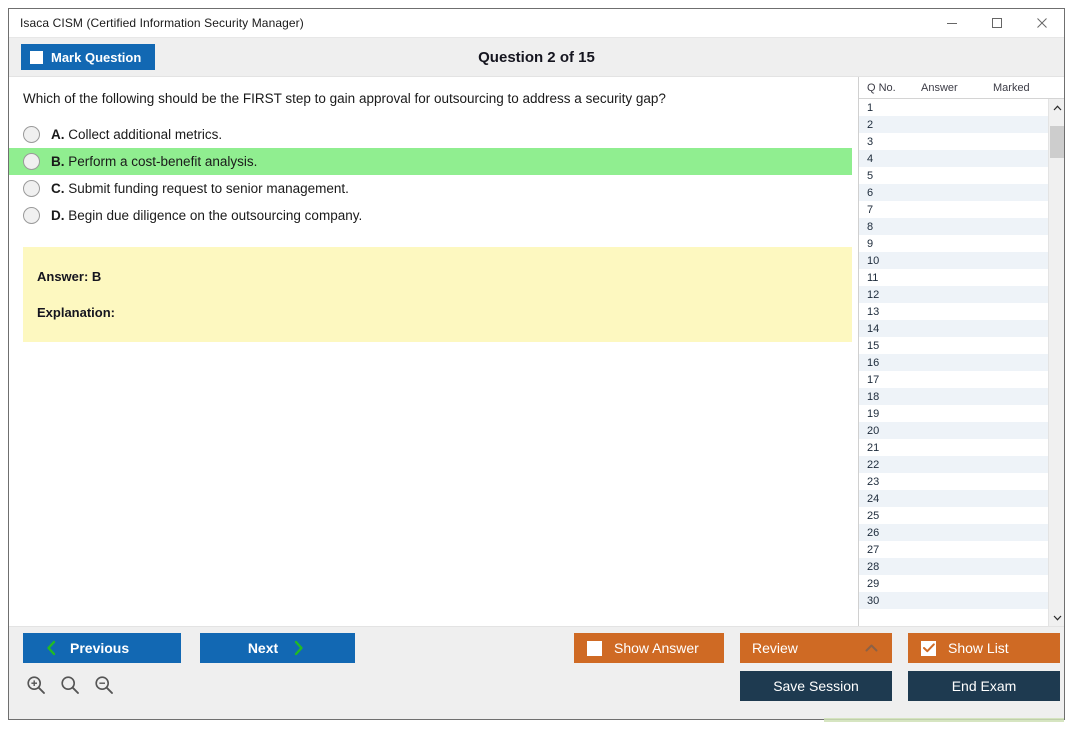 This screenshot has width=1075, height=735. What do you see at coordinates (873, 549) in the screenshot?
I see `cell-question-number: 27` at bounding box center [873, 549].